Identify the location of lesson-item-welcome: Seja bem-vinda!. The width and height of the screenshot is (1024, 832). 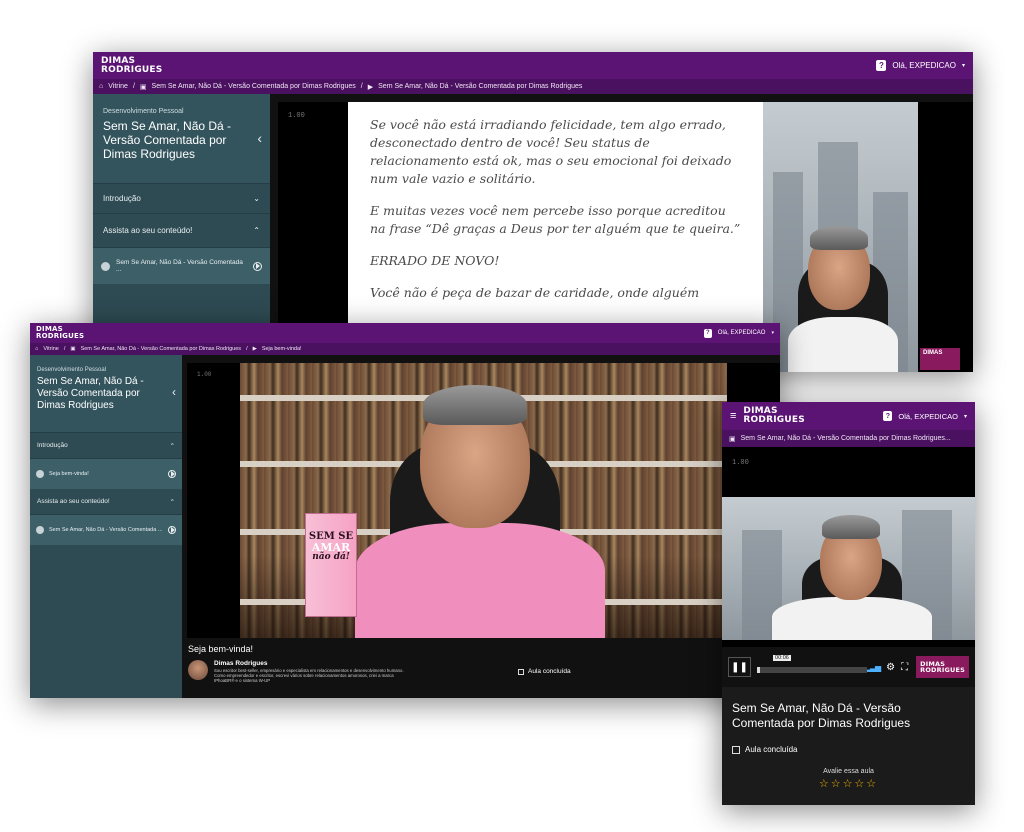
(106, 474).